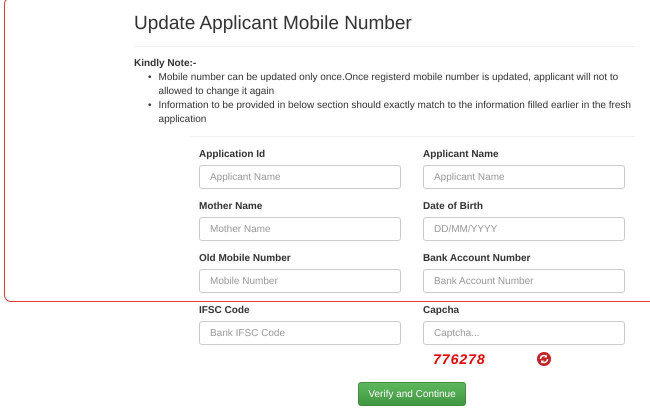 The width and height of the screenshot is (650, 415). Describe the element at coordinates (524, 281) in the screenshot. I see `input-field: Bank Account Number` at that location.